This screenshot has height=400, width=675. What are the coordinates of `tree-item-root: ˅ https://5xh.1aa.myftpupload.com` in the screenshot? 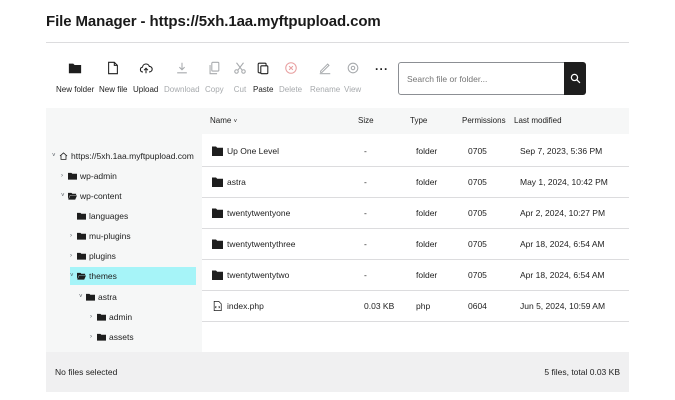 It's located at (123, 156).